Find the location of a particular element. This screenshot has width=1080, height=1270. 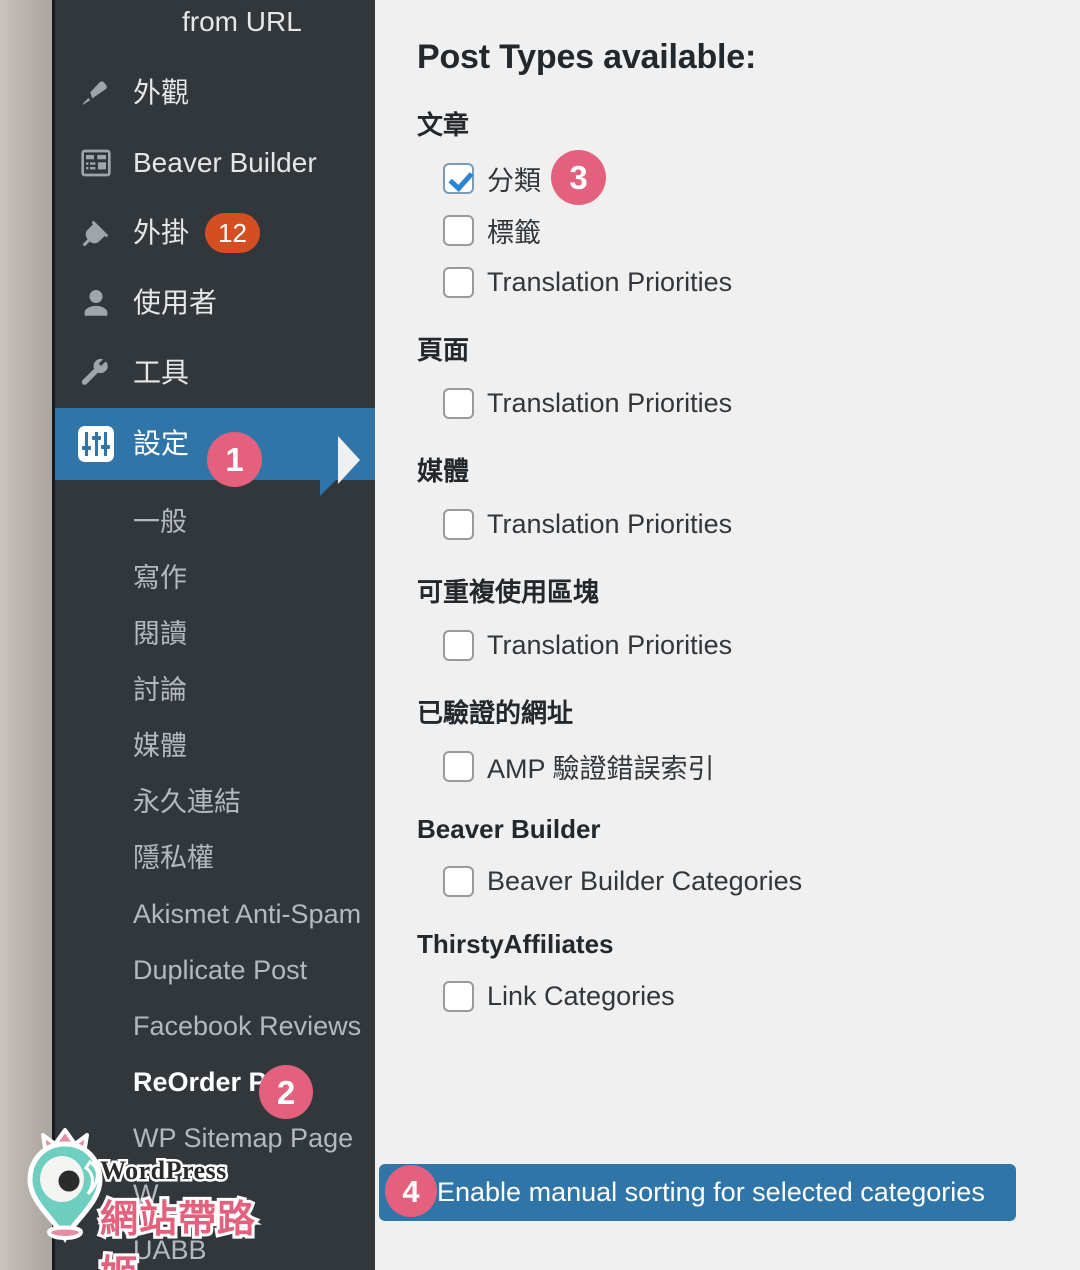

plugin-update-count-badge: 12 is located at coordinates (232, 233).